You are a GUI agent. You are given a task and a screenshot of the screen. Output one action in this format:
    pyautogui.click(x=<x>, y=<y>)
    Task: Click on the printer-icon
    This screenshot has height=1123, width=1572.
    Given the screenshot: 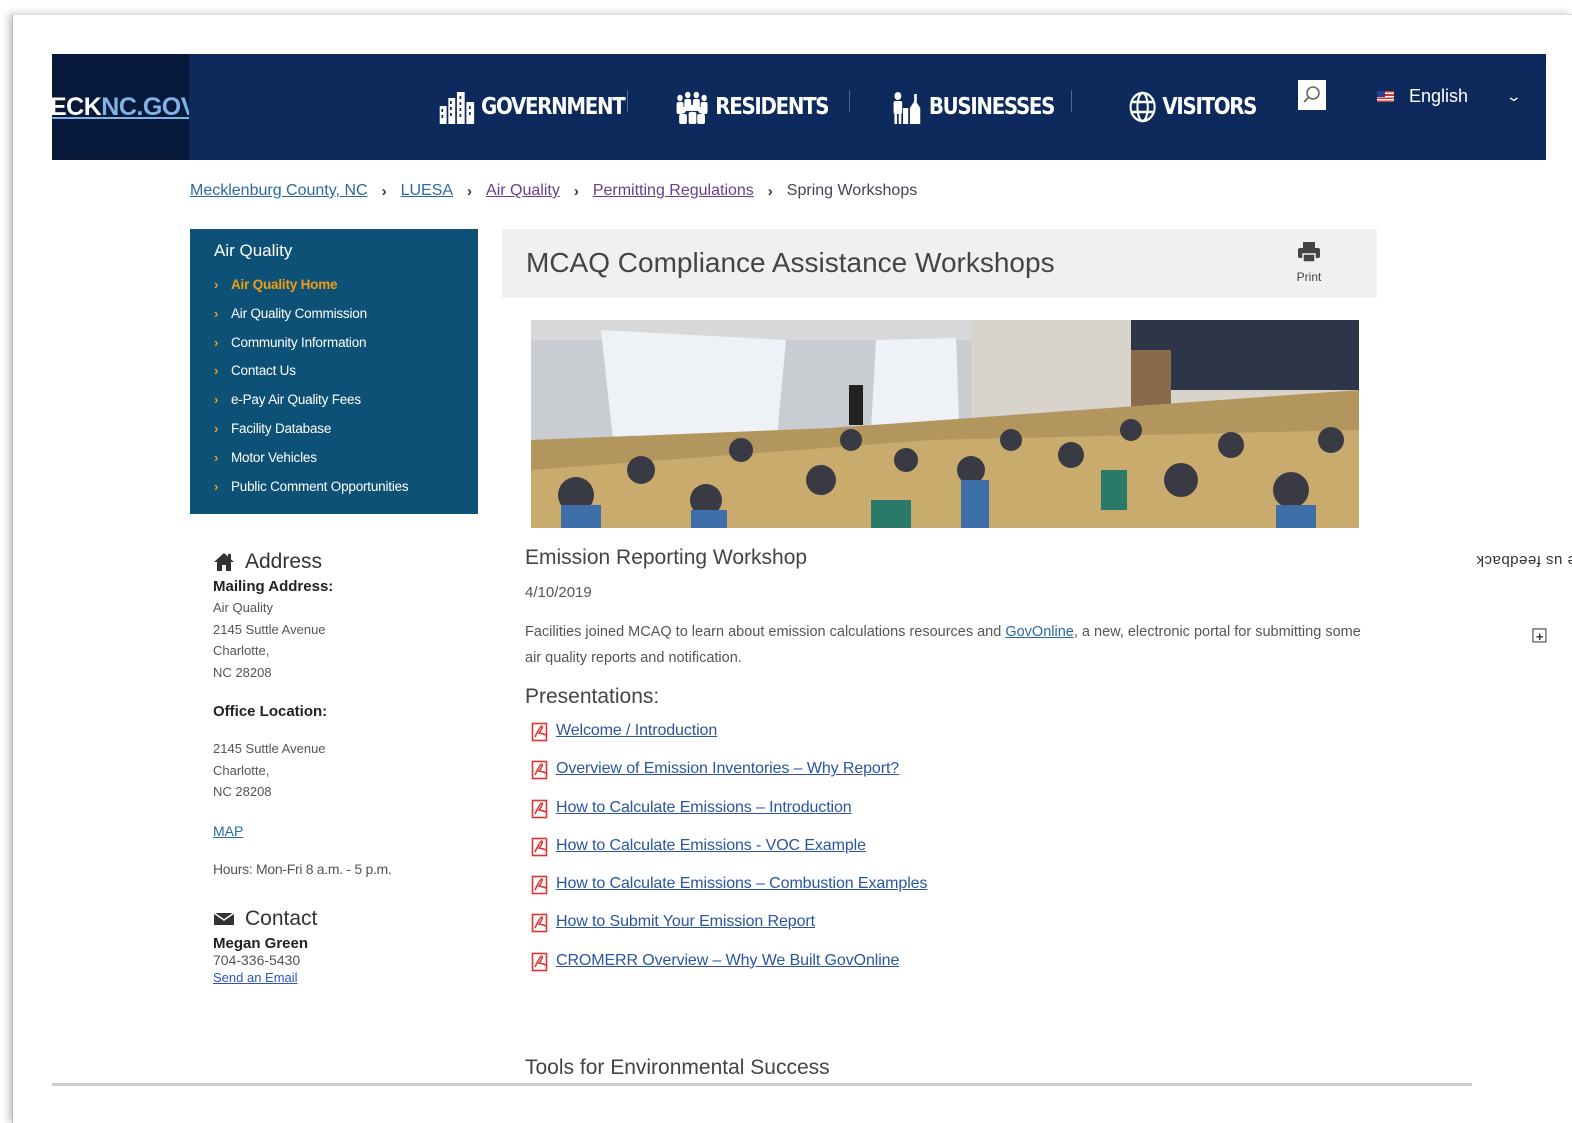 What is the action you would take?
    pyautogui.click(x=1309, y=252)
    